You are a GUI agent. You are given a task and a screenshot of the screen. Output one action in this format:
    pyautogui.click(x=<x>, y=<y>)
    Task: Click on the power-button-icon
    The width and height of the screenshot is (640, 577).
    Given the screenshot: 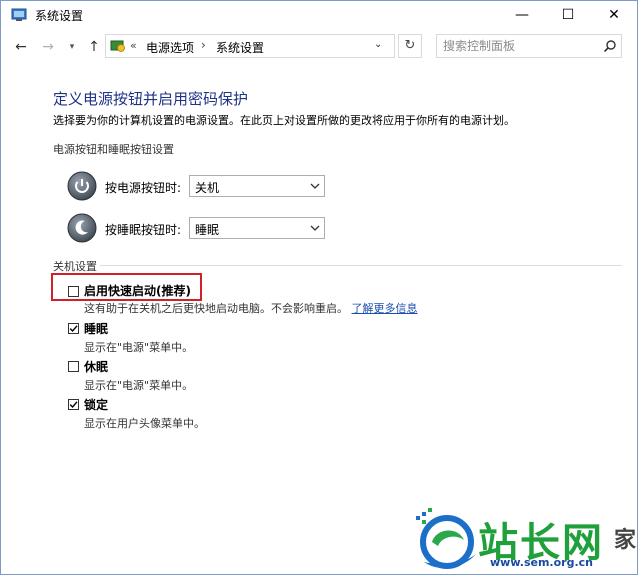 What is the action you would take?
    pyautogui.click(x=82, y=186)
    